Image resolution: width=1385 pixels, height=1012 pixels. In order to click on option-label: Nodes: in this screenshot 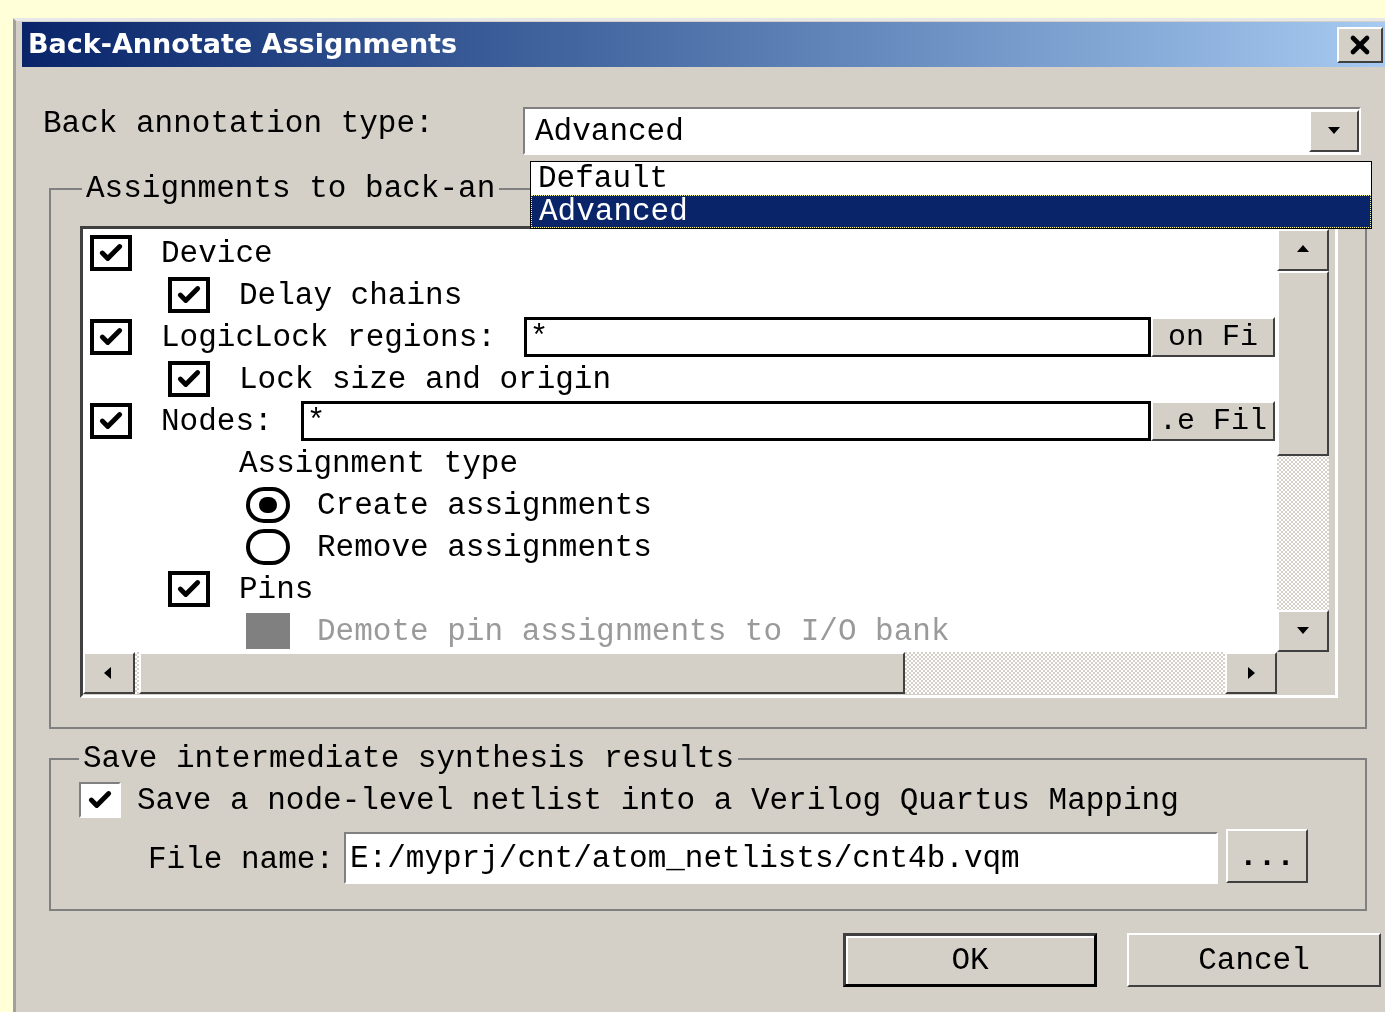, I will do `click(217, 421)`.